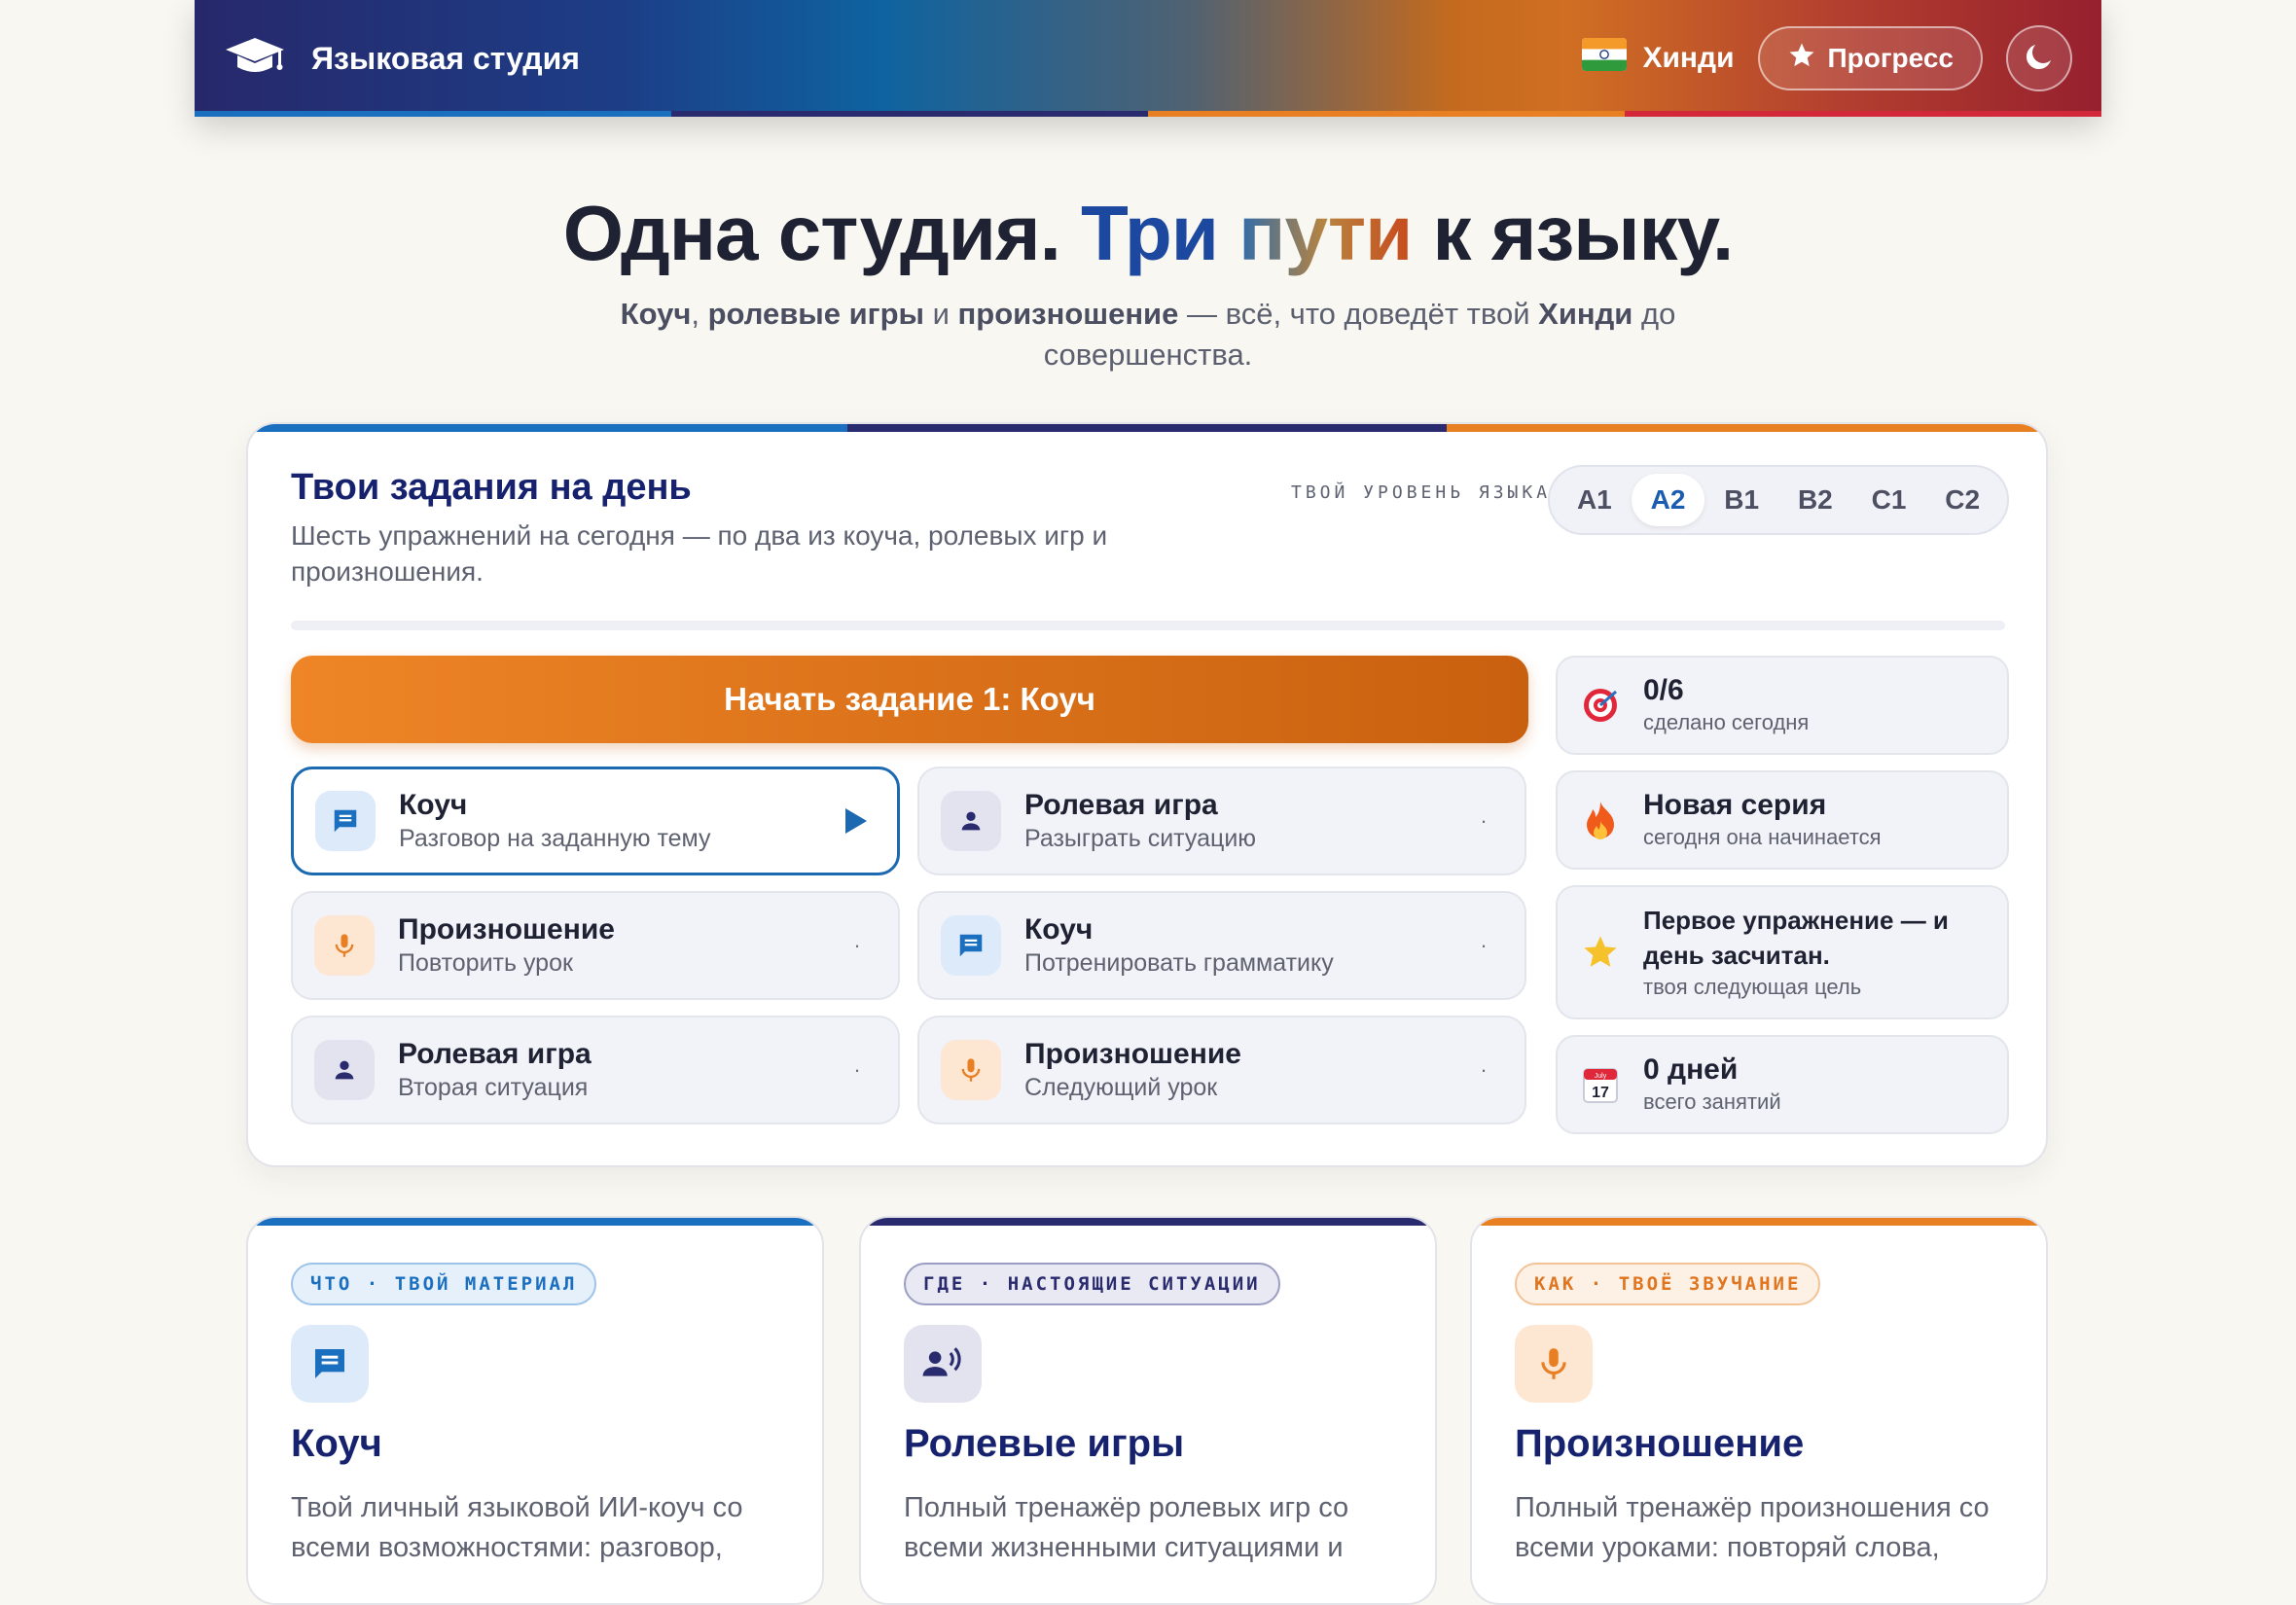 The image size is (2296, 1605). What do you see at coordinates (944, 1284) in the screenshot?
I see `feature-tag-left: ГДЕ` at bounding box center [944, 1284].